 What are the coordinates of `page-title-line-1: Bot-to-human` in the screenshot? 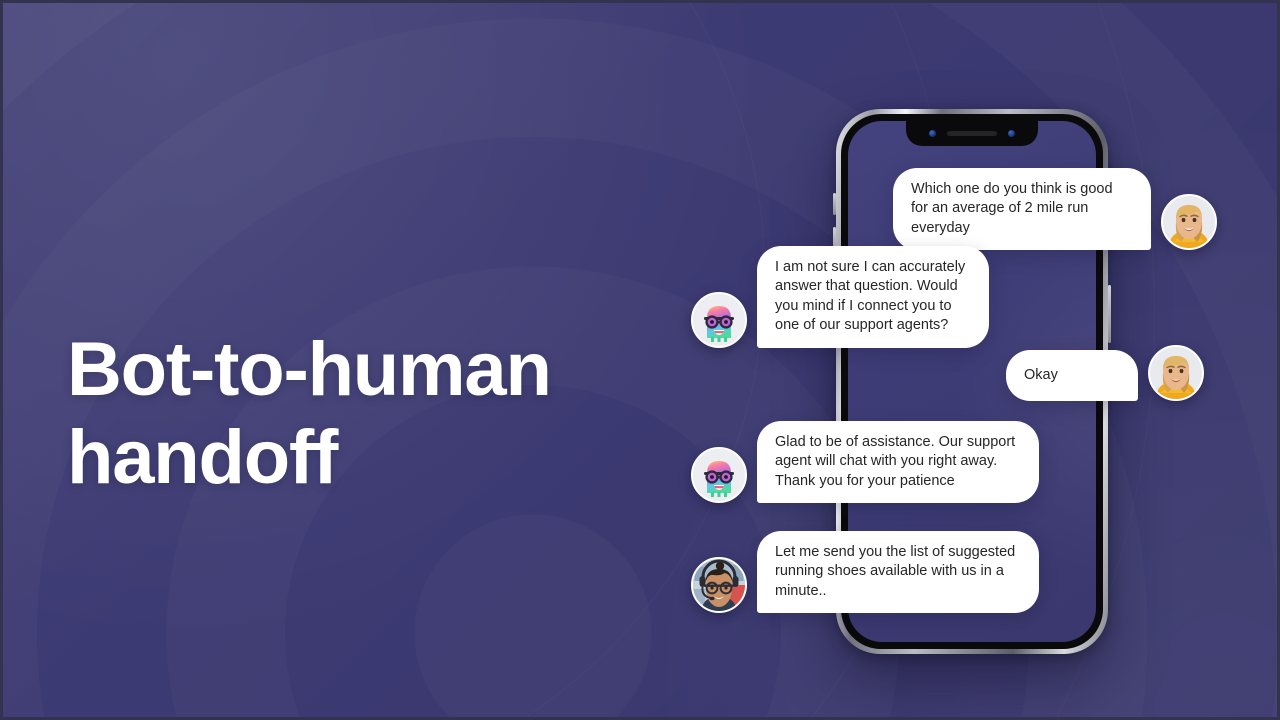 It's located at (309, 369).